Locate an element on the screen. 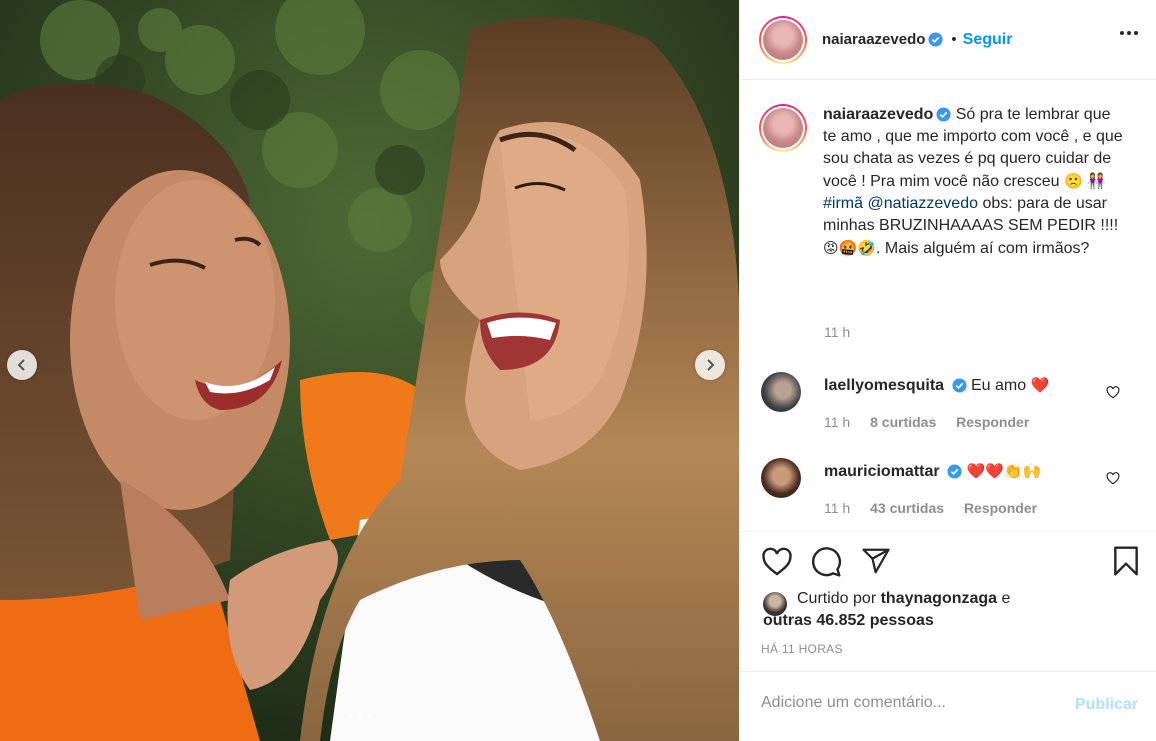  caption-emoji: 🙁 👭 is located at coordinates (1085, 181).